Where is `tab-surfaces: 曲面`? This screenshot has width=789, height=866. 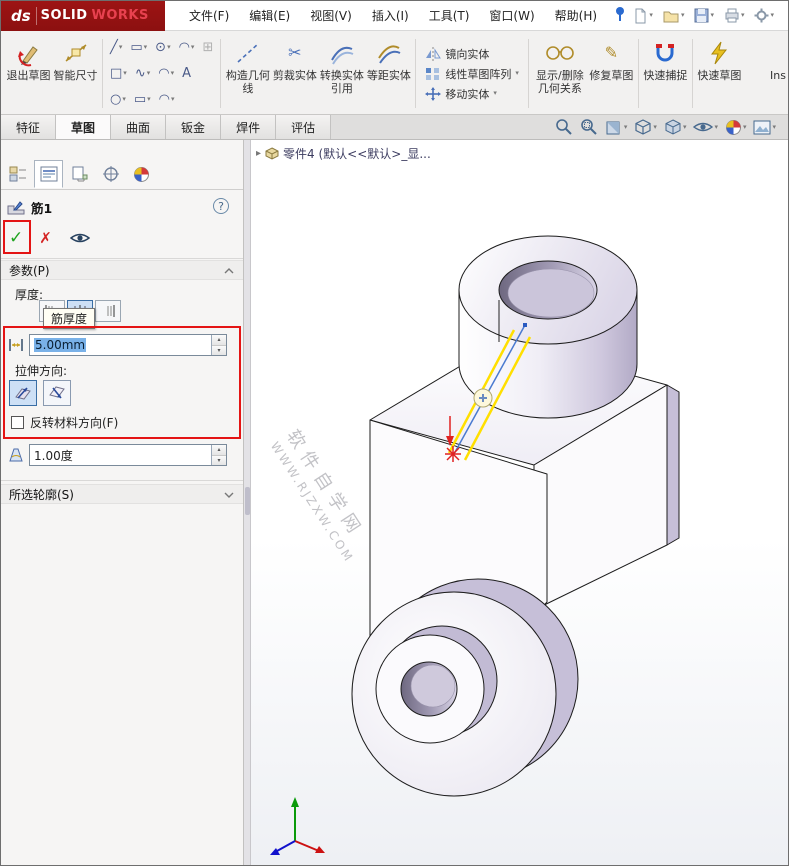 tab-surfaces: 曲面 is located at coordinates (139, 127).